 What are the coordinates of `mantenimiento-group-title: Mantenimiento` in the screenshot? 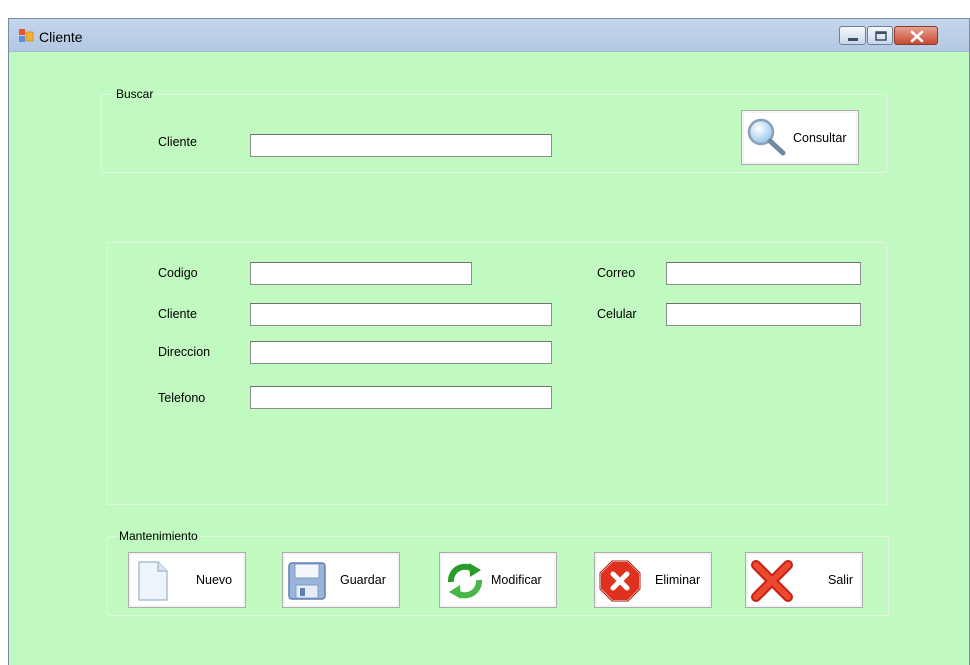 It's located at (158, 536).